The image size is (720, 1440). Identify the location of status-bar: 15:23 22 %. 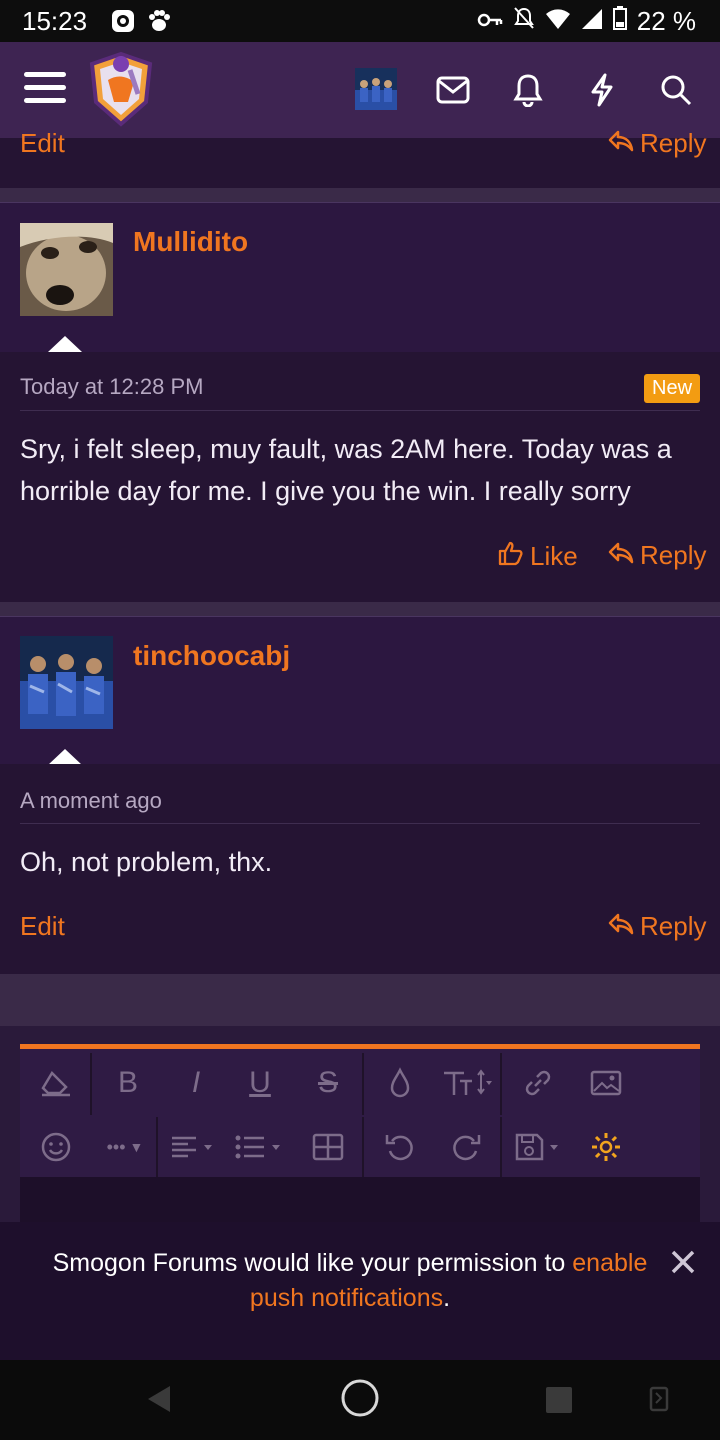
(360, 21).